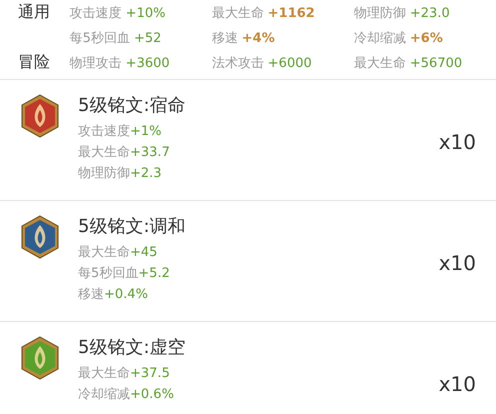 The height and width of the screenshot is (414, 496). I want to click on stat-value: +1162, so click(291, 13).